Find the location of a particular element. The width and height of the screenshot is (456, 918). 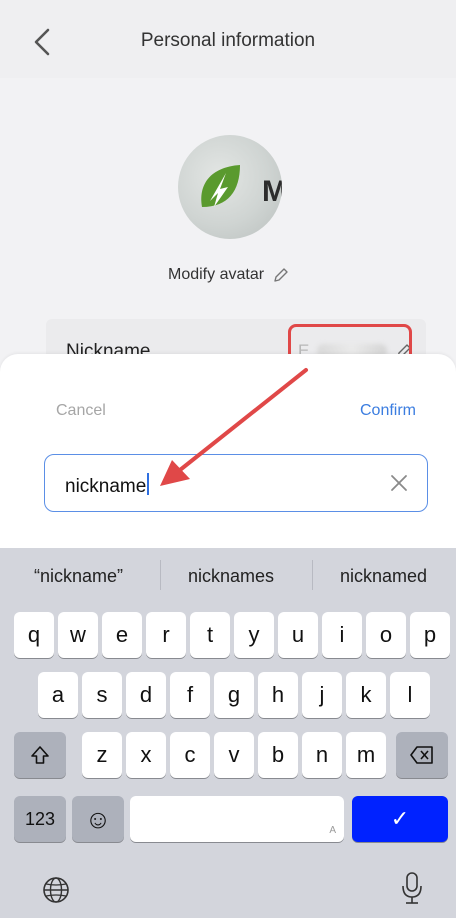

nav-header: Personal information is located at coordinates (228, 39).